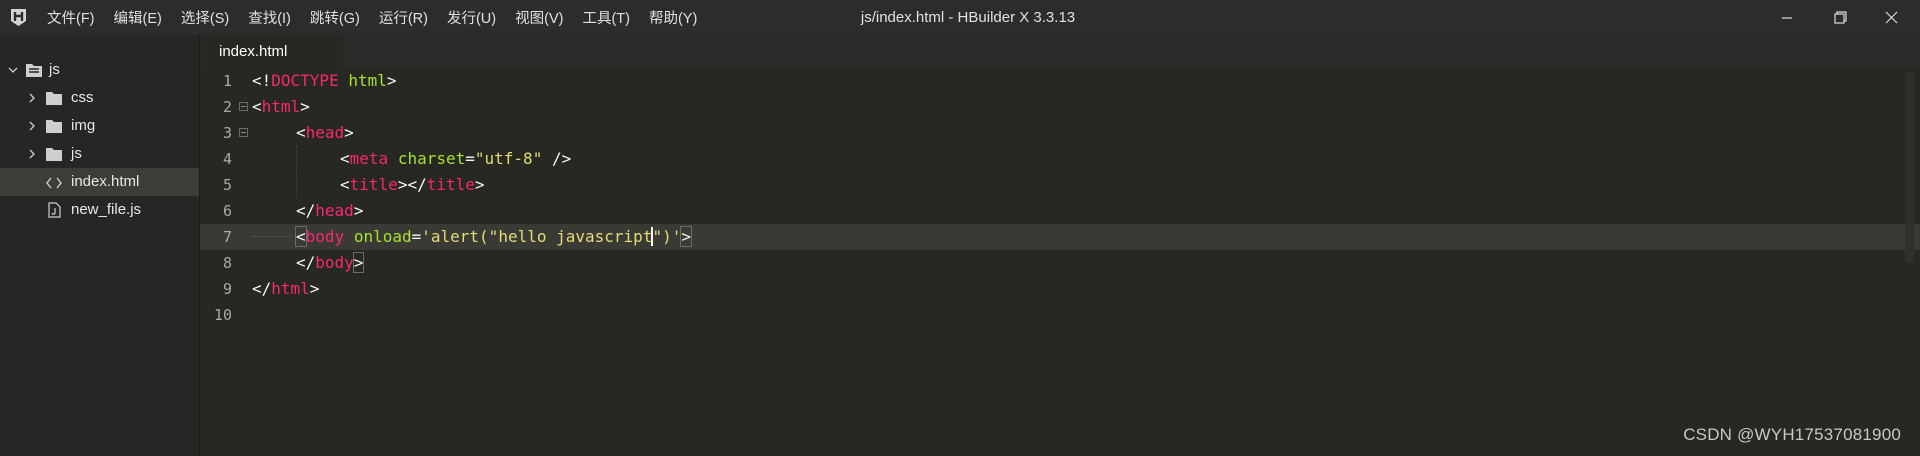 The width and height of the screenshot is (1920, 456). Describe the element at coordinates (99, 154) in the screenshot. I see `tree-item-js: js` at that location.